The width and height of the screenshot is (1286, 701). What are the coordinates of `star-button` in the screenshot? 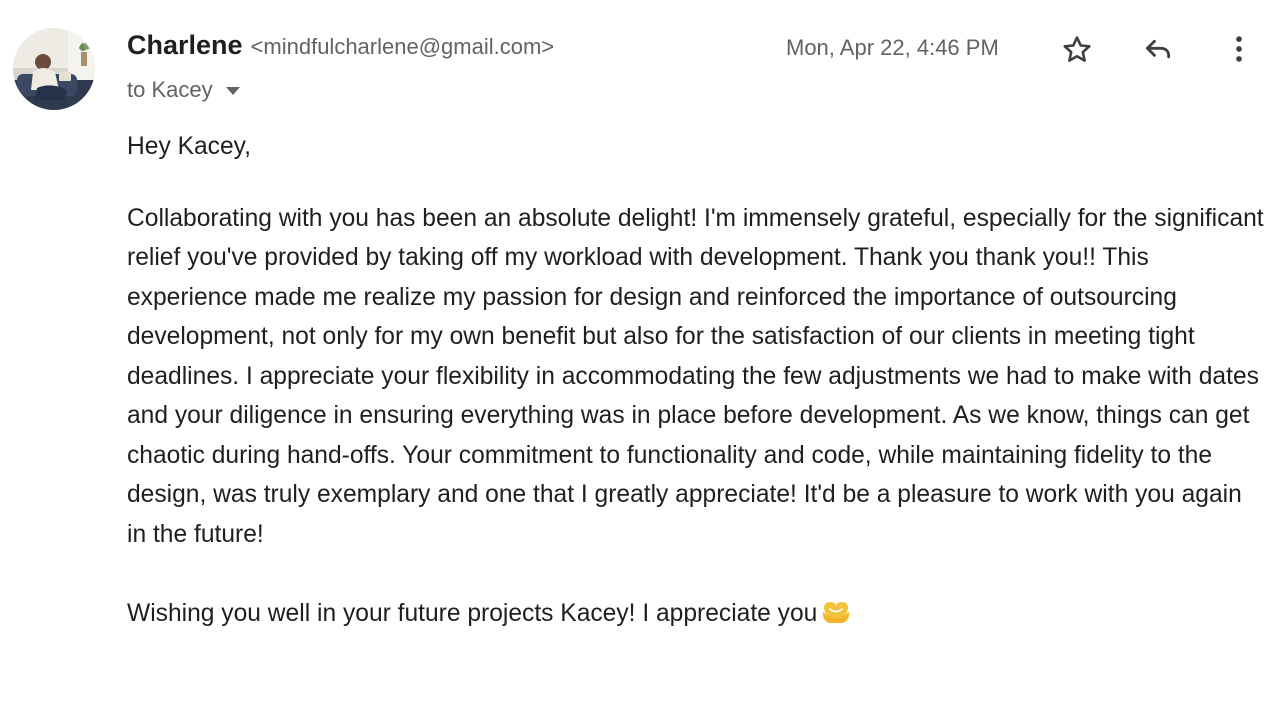 It's located at (1077, 50).